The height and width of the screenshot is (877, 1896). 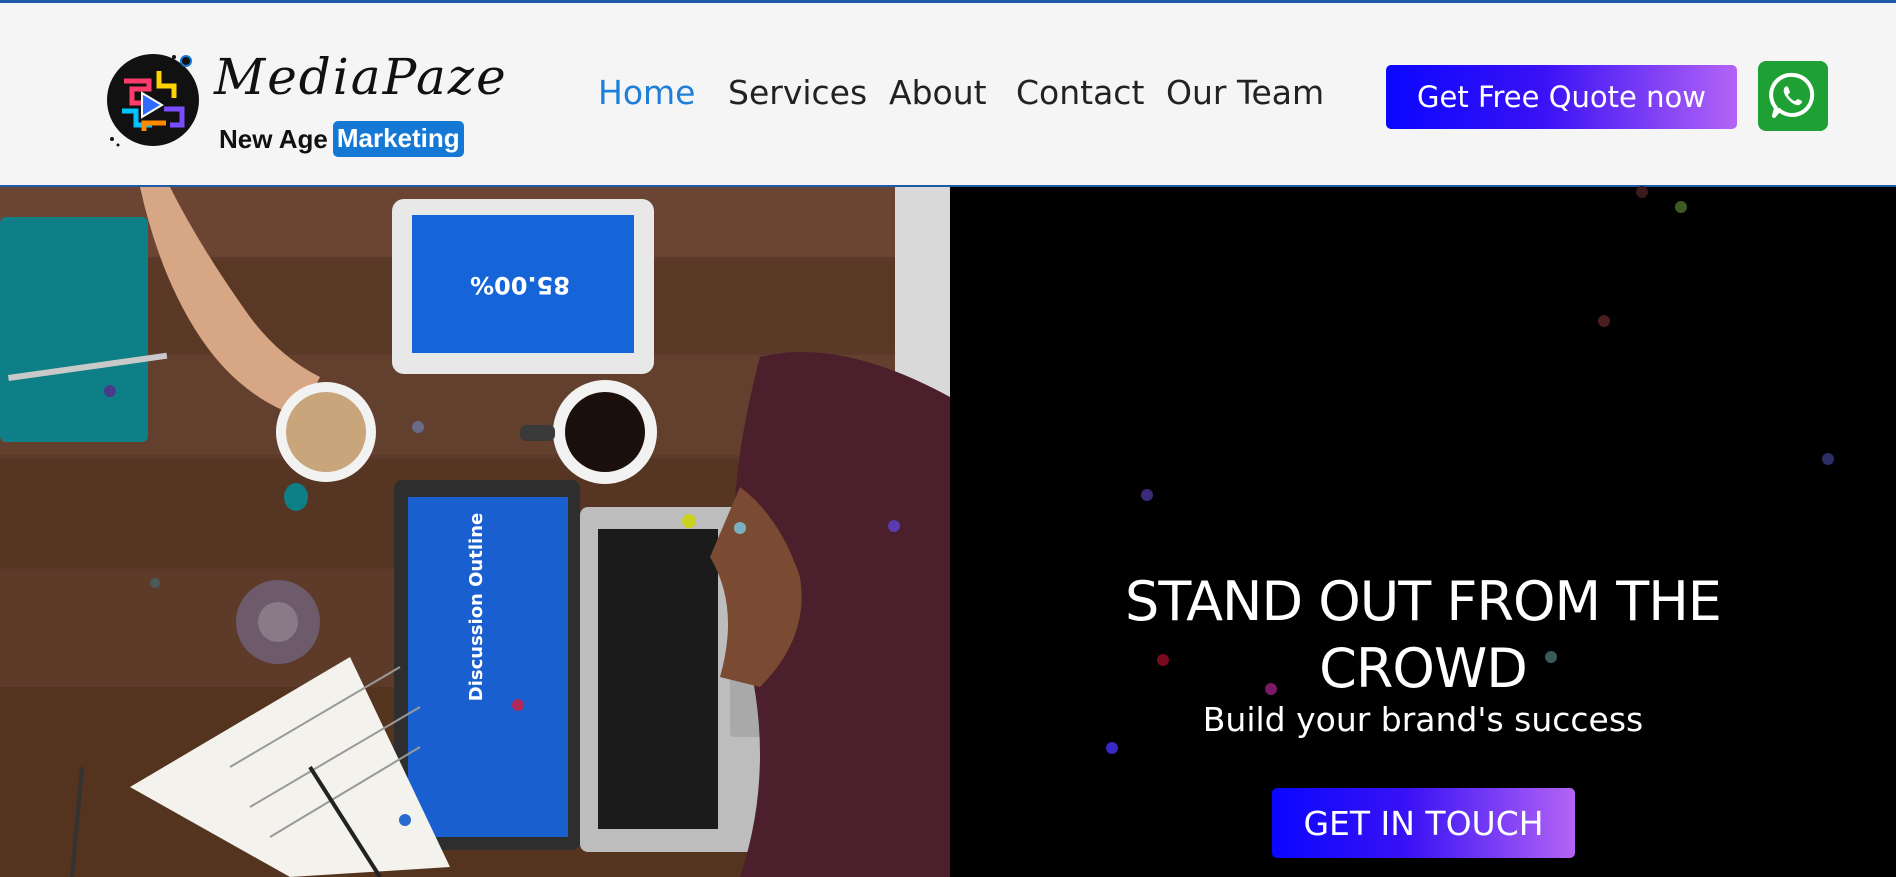 What do you see at coordinates (273, 138) in the screenshot?
I see `tagline-prefix: New Age` at bounding box center [273, 138].